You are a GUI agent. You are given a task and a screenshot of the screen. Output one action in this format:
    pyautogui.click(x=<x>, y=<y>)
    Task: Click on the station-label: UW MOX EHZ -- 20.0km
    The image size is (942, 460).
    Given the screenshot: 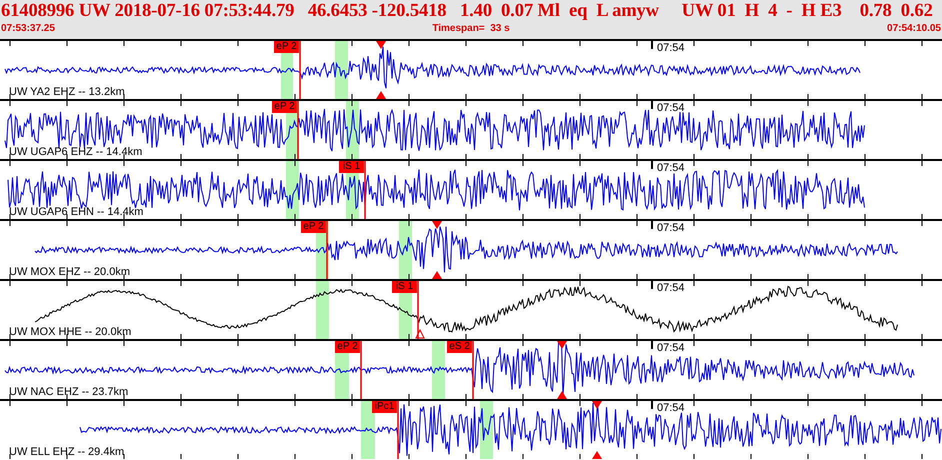 What is the action you would take?
    pyautogui.click(x=69, y=272)
    